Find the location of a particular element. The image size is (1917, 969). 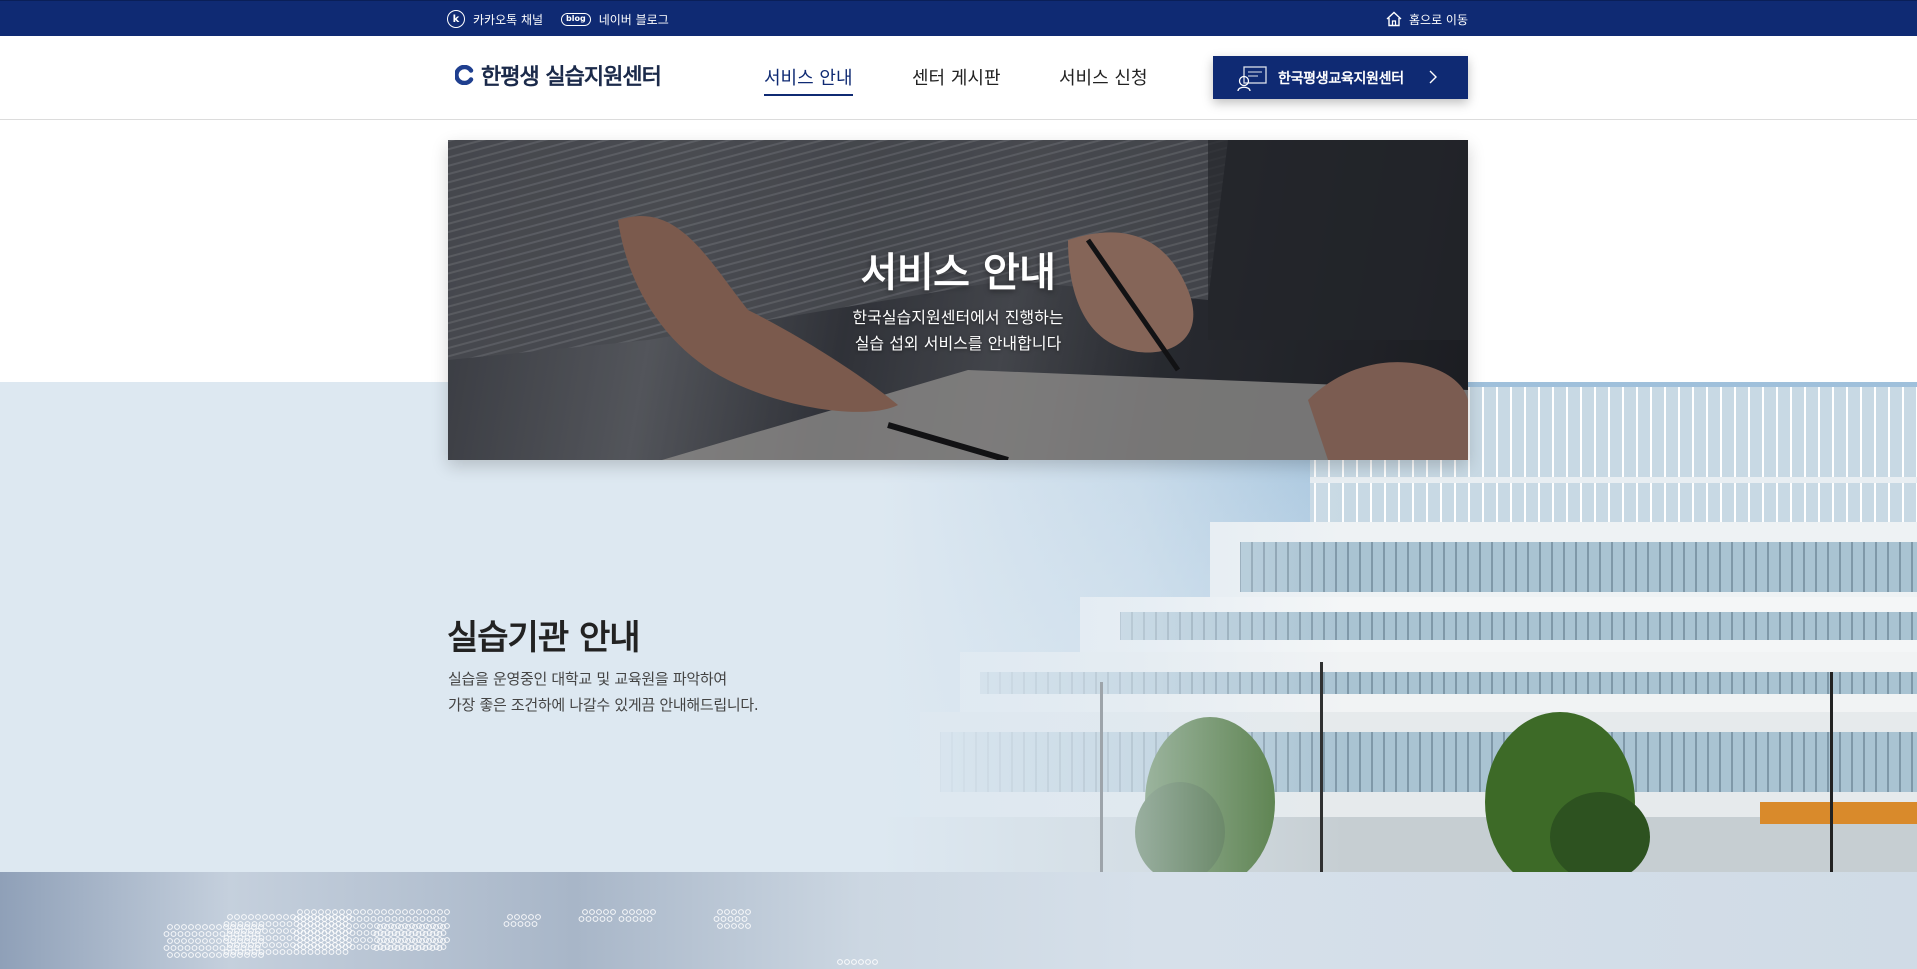

bottom-world-map-strip is located at coordinates (958, 920).